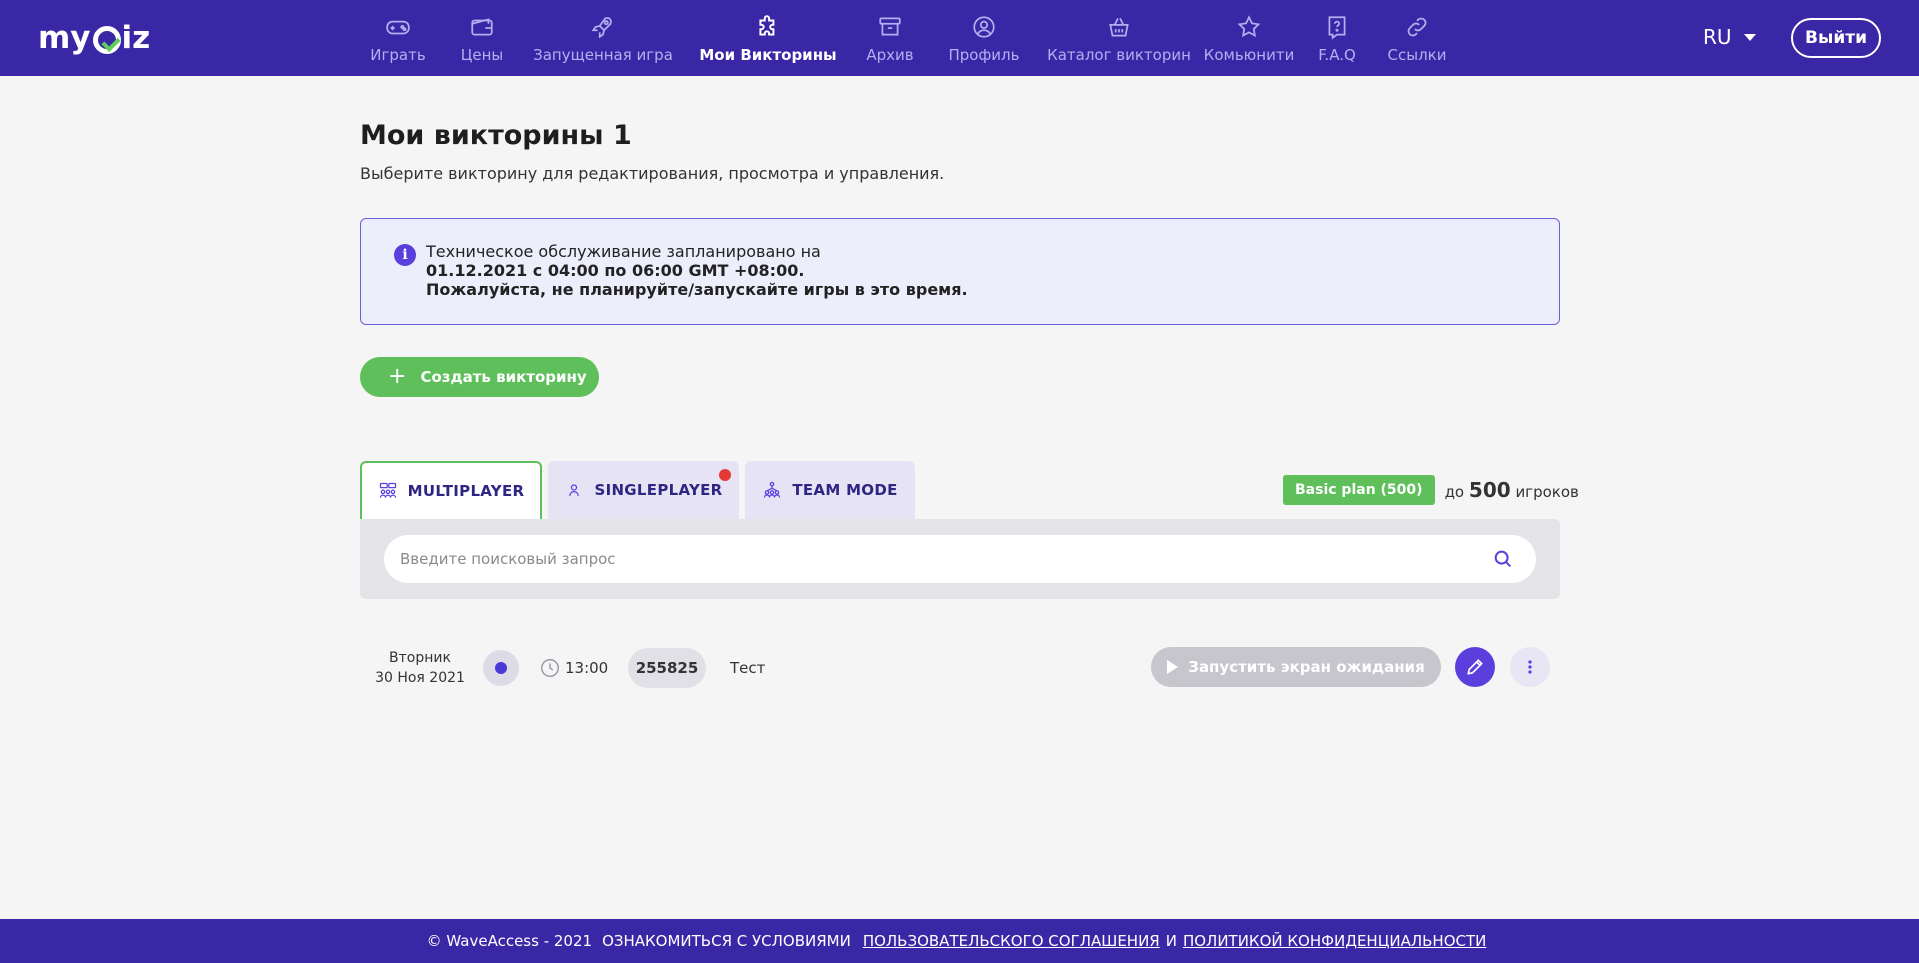 This screenshot has width=1919, height=963. I want to click on tab-label: TEAM MODE, so click(845, 490).